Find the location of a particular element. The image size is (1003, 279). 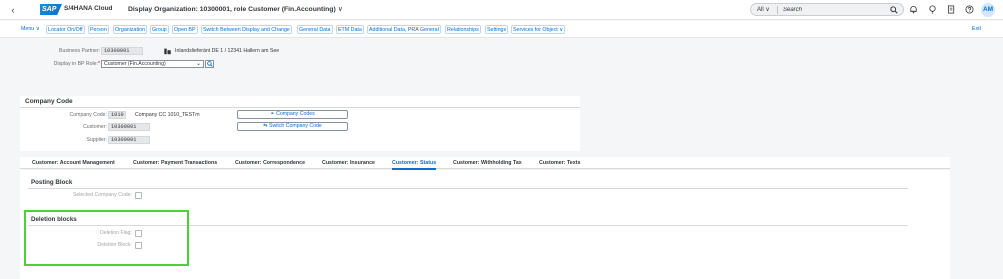

search-scope-select: All ∨ is located at coordinates (763, 9).